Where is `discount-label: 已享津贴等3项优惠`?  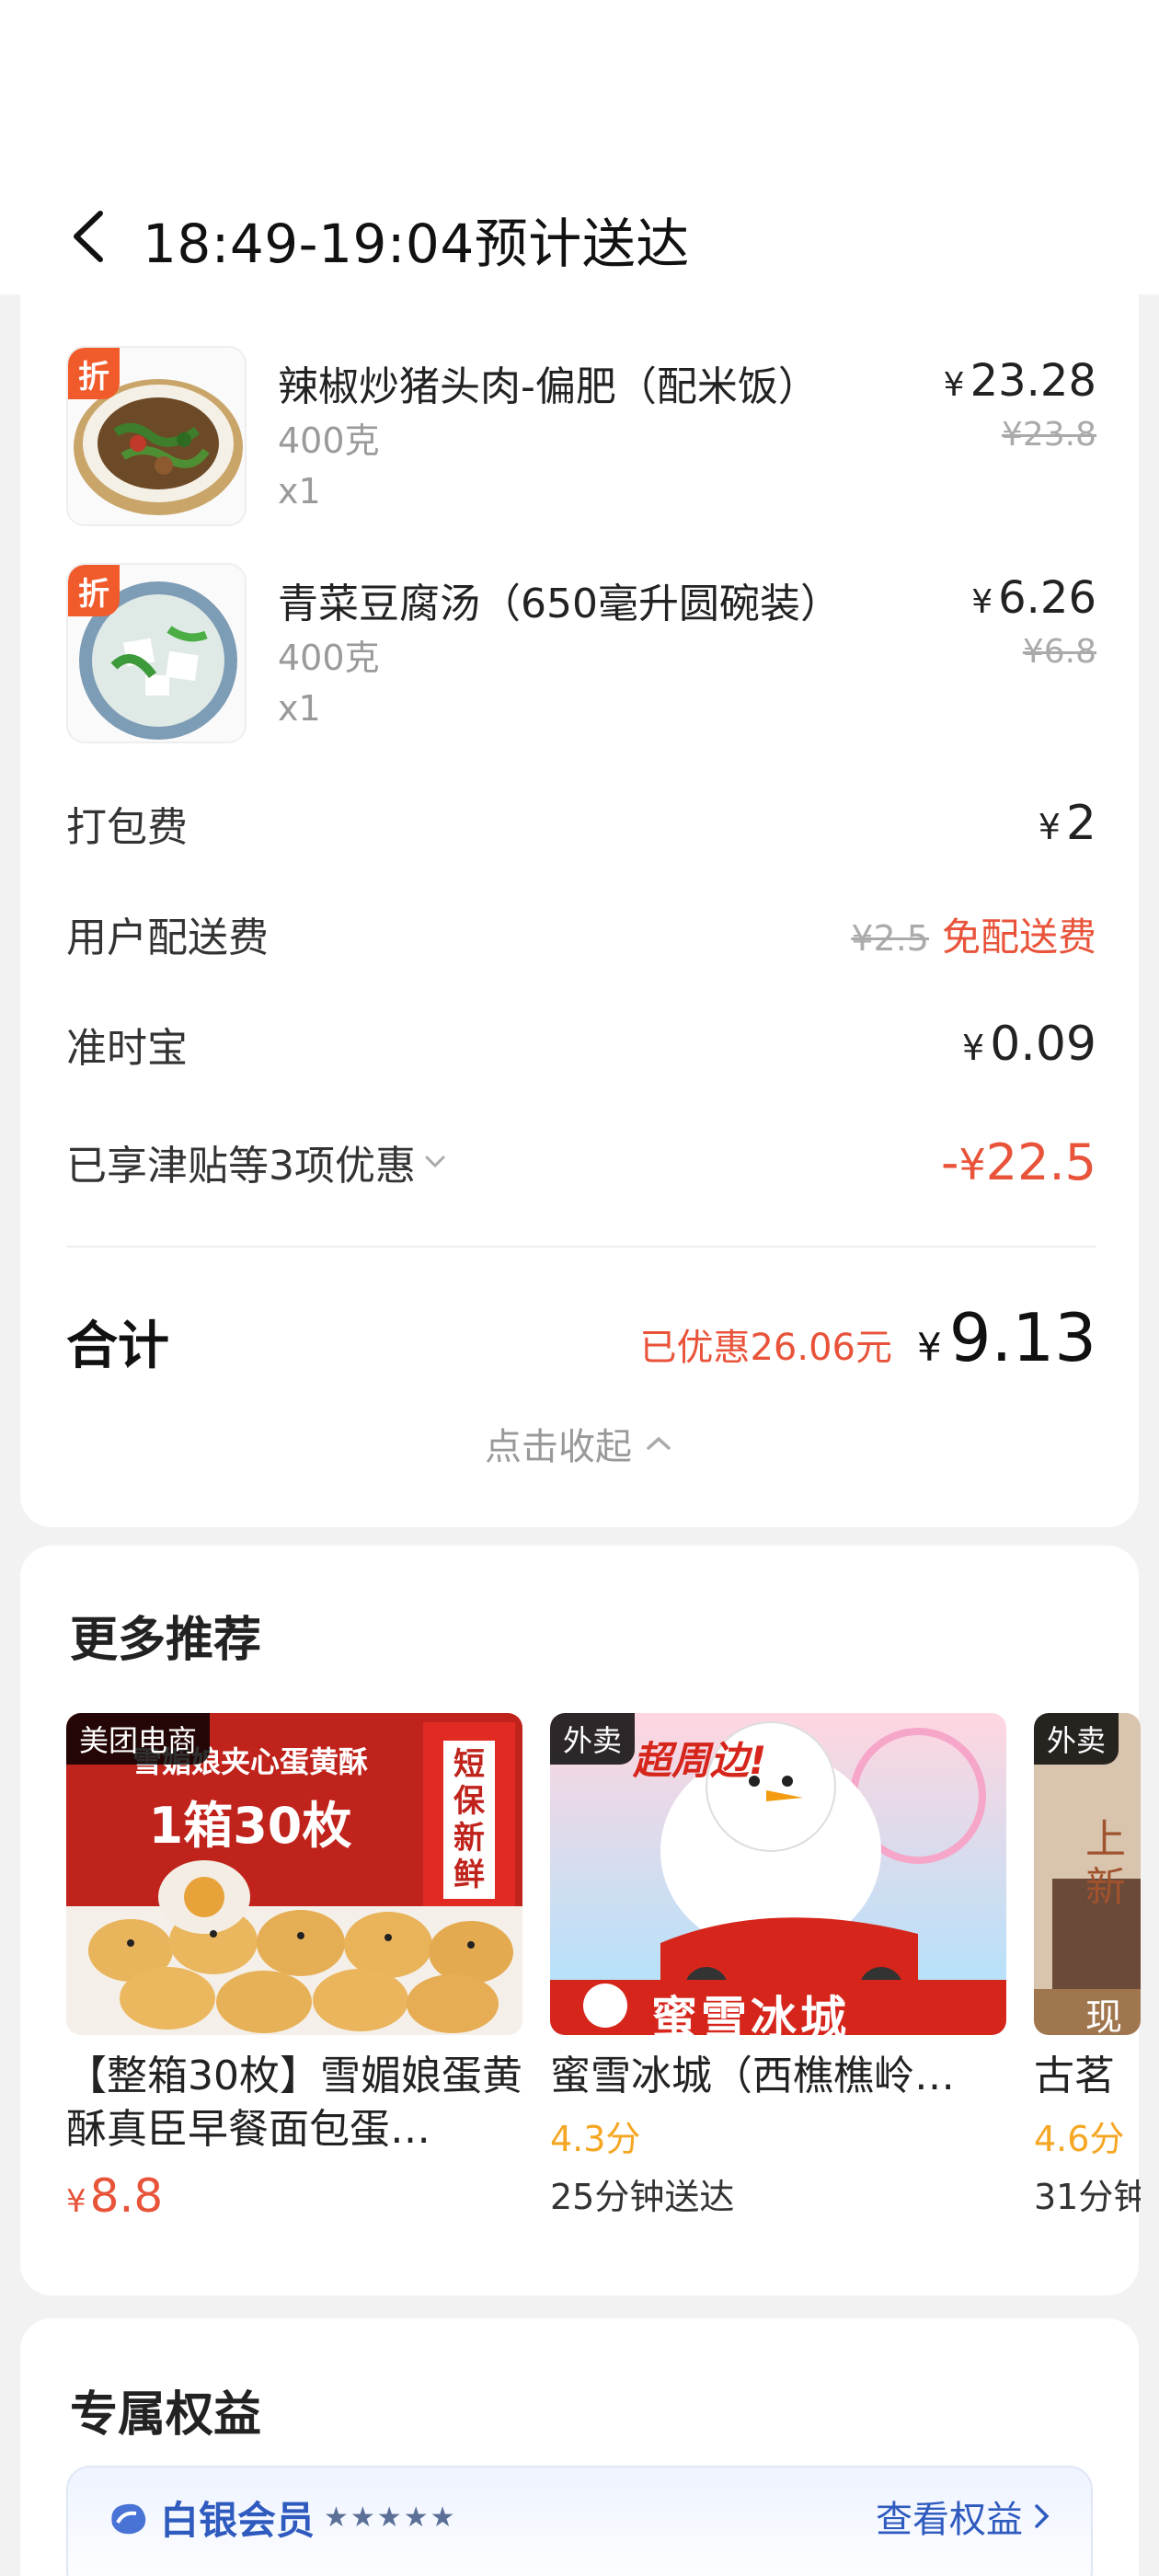 discount-label: 已享津贴等3项优惠 is located at coordinates (241, 1166).